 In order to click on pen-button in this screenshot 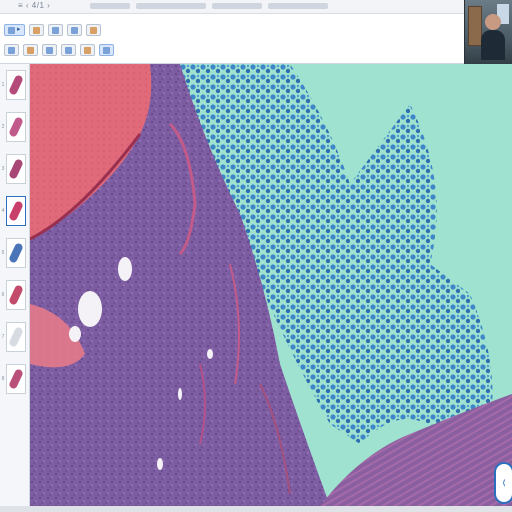, I will do `click(55, 30)`.